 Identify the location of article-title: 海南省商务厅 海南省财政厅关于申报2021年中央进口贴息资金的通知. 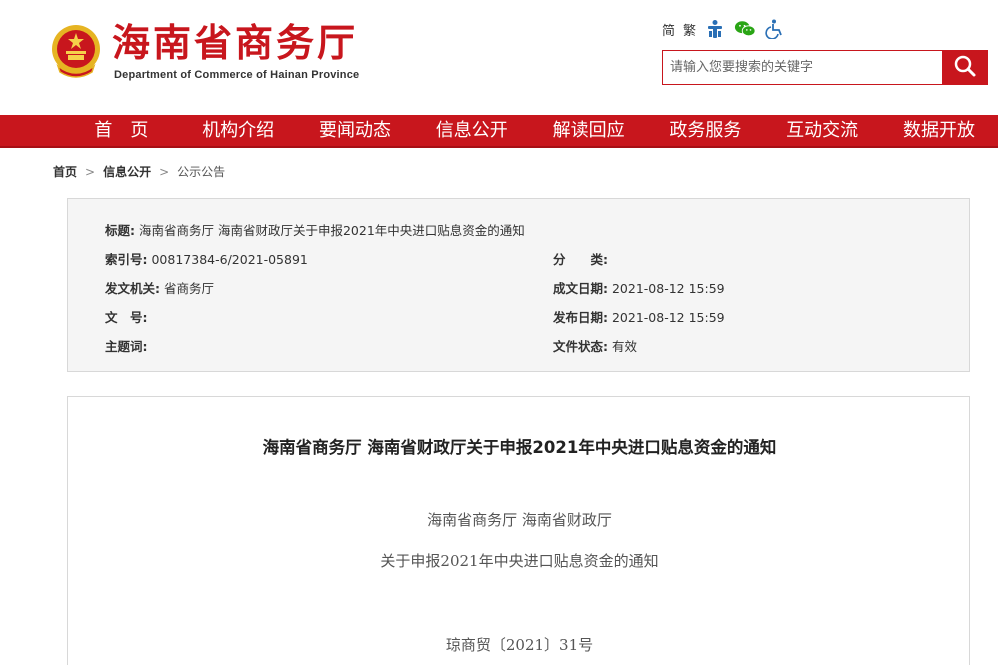
(519, 447).